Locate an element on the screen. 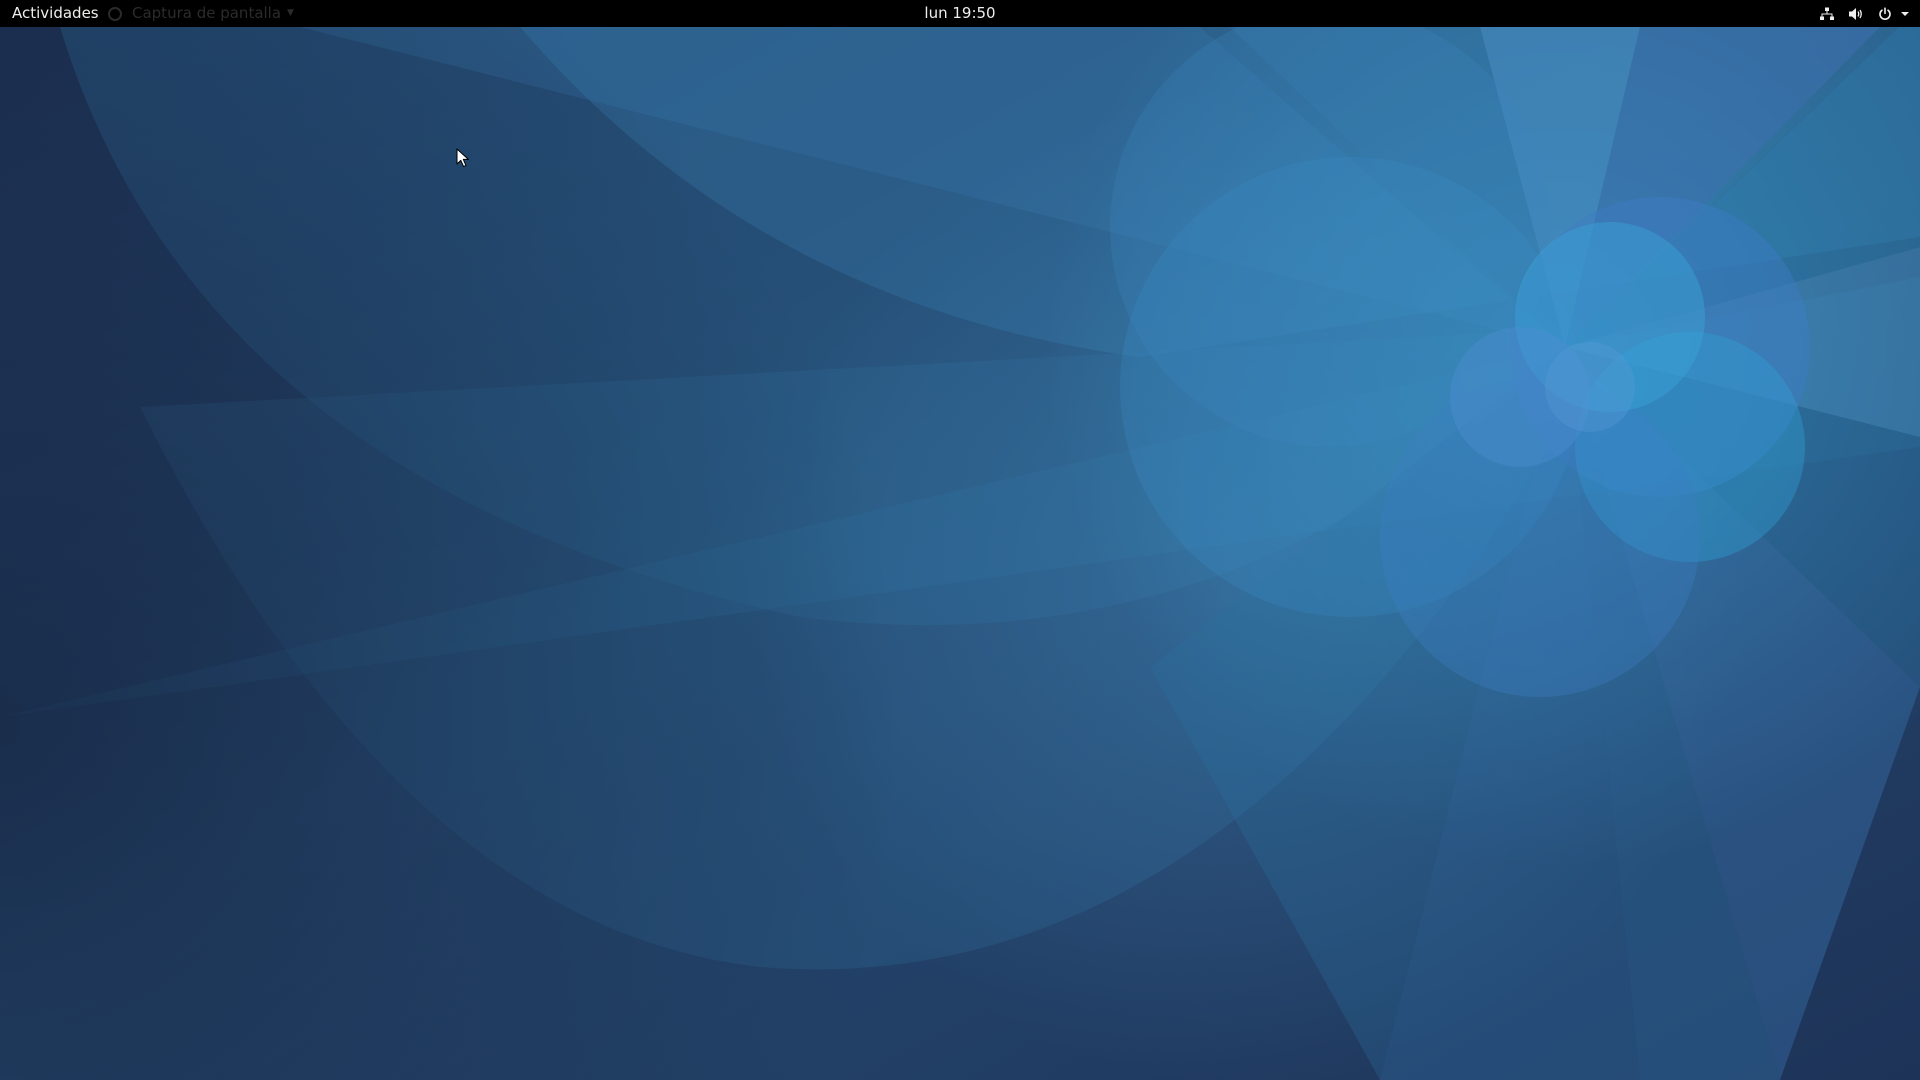 Image resolution: width=1920 pixels, height=1080 pixels. chevron-down-icon is located at coordinates (1905, 14).